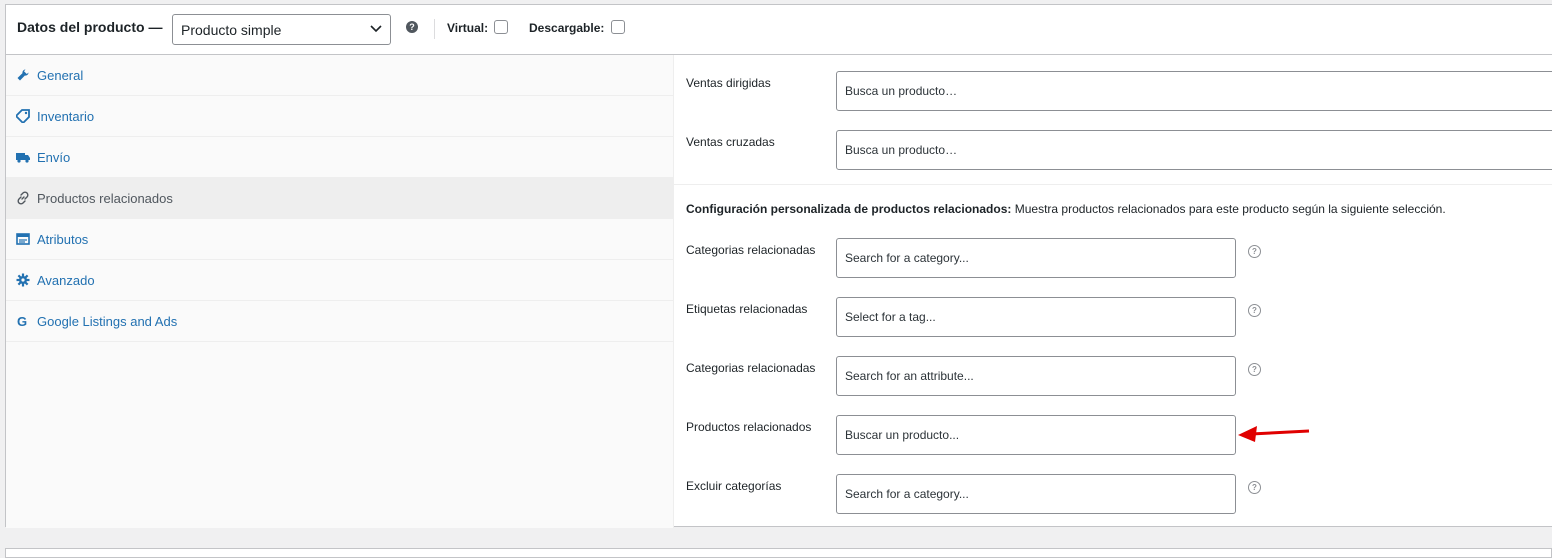 This screenshot has width=1552, height=558. What do you see at coordinates (23, 75) in the screenshot?
I see `wrench-icon` at bounding box center [23, 75].